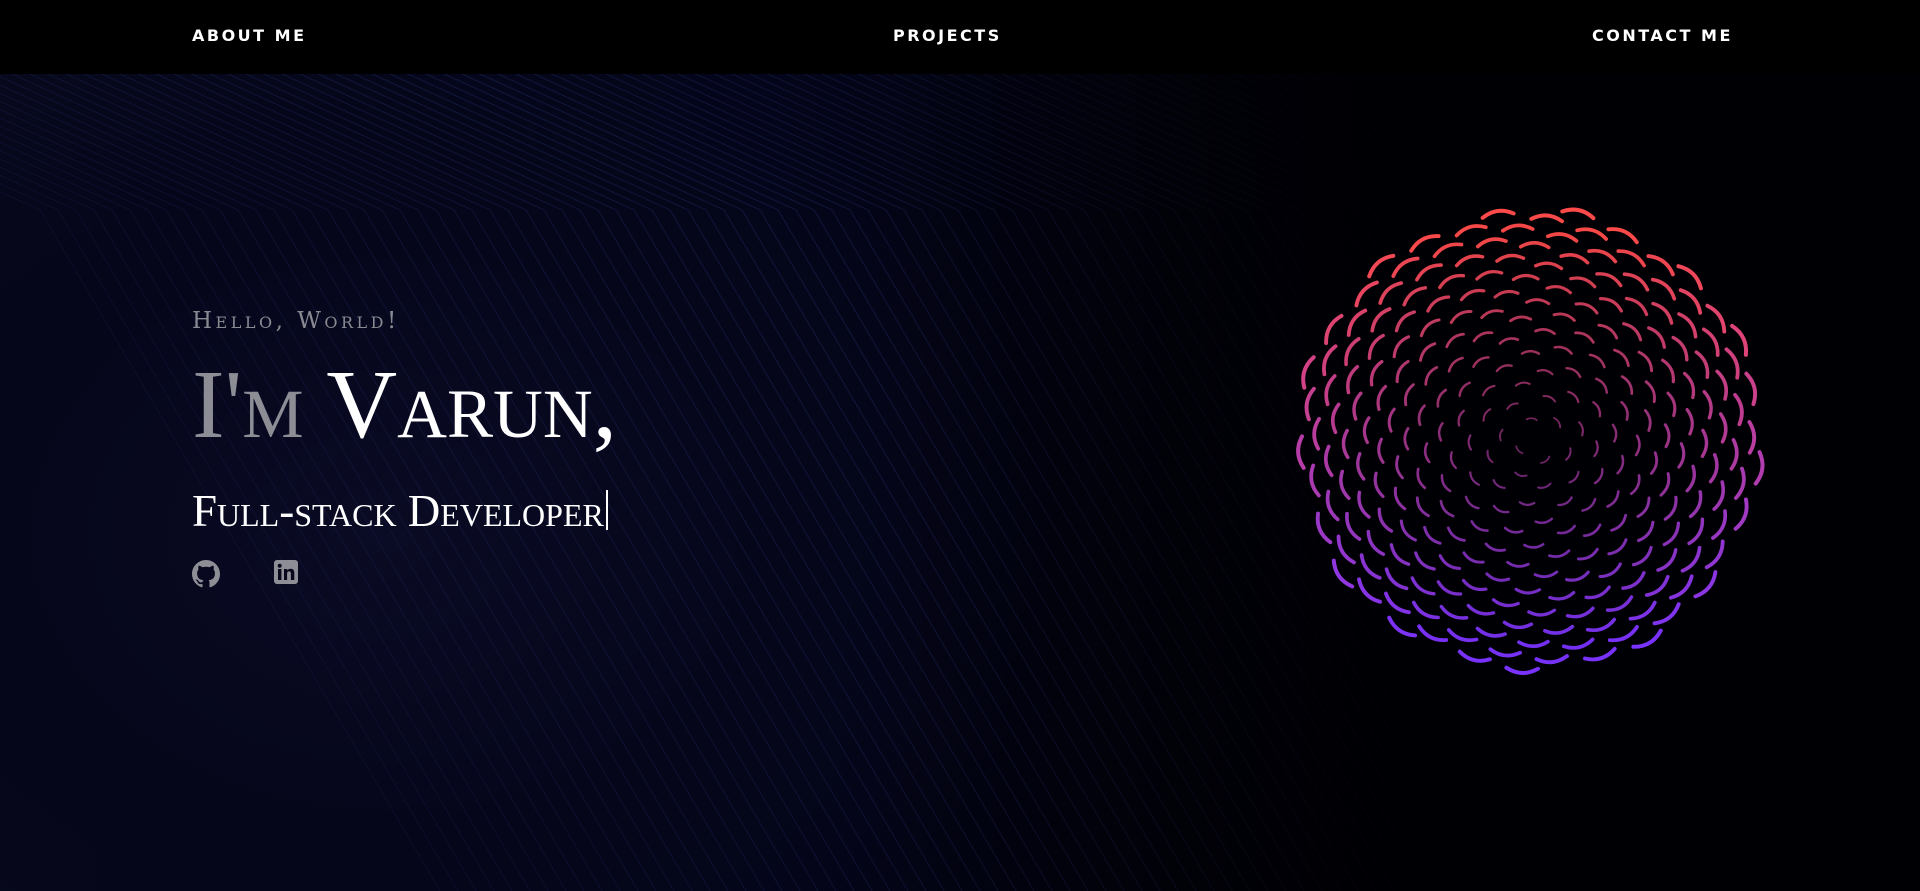  What do you see at coordinates (404, 405) in the screenshot?
I see `hero-name-heading: I'm Varun,` at bounding box center [404, 405].